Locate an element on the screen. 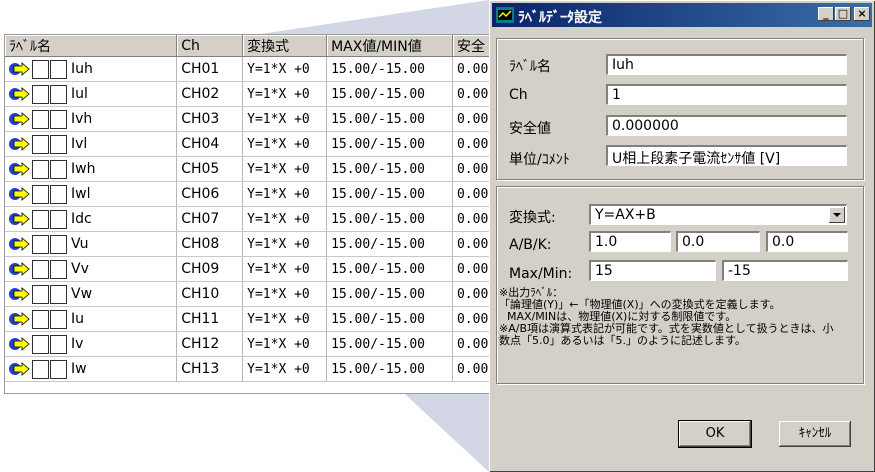 This screenshot has width=875, height=472. ch-cell: CH05 is located at coordinates (210, 169).